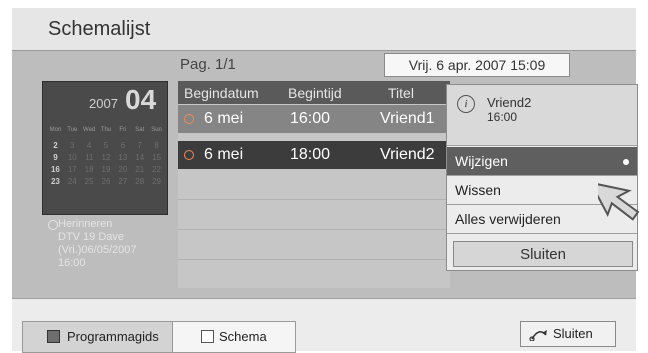 The image size is (648, 353). Describe the element at coordinates (123, 169) in the screenshot. I see `calendar-day: 20` at that location.